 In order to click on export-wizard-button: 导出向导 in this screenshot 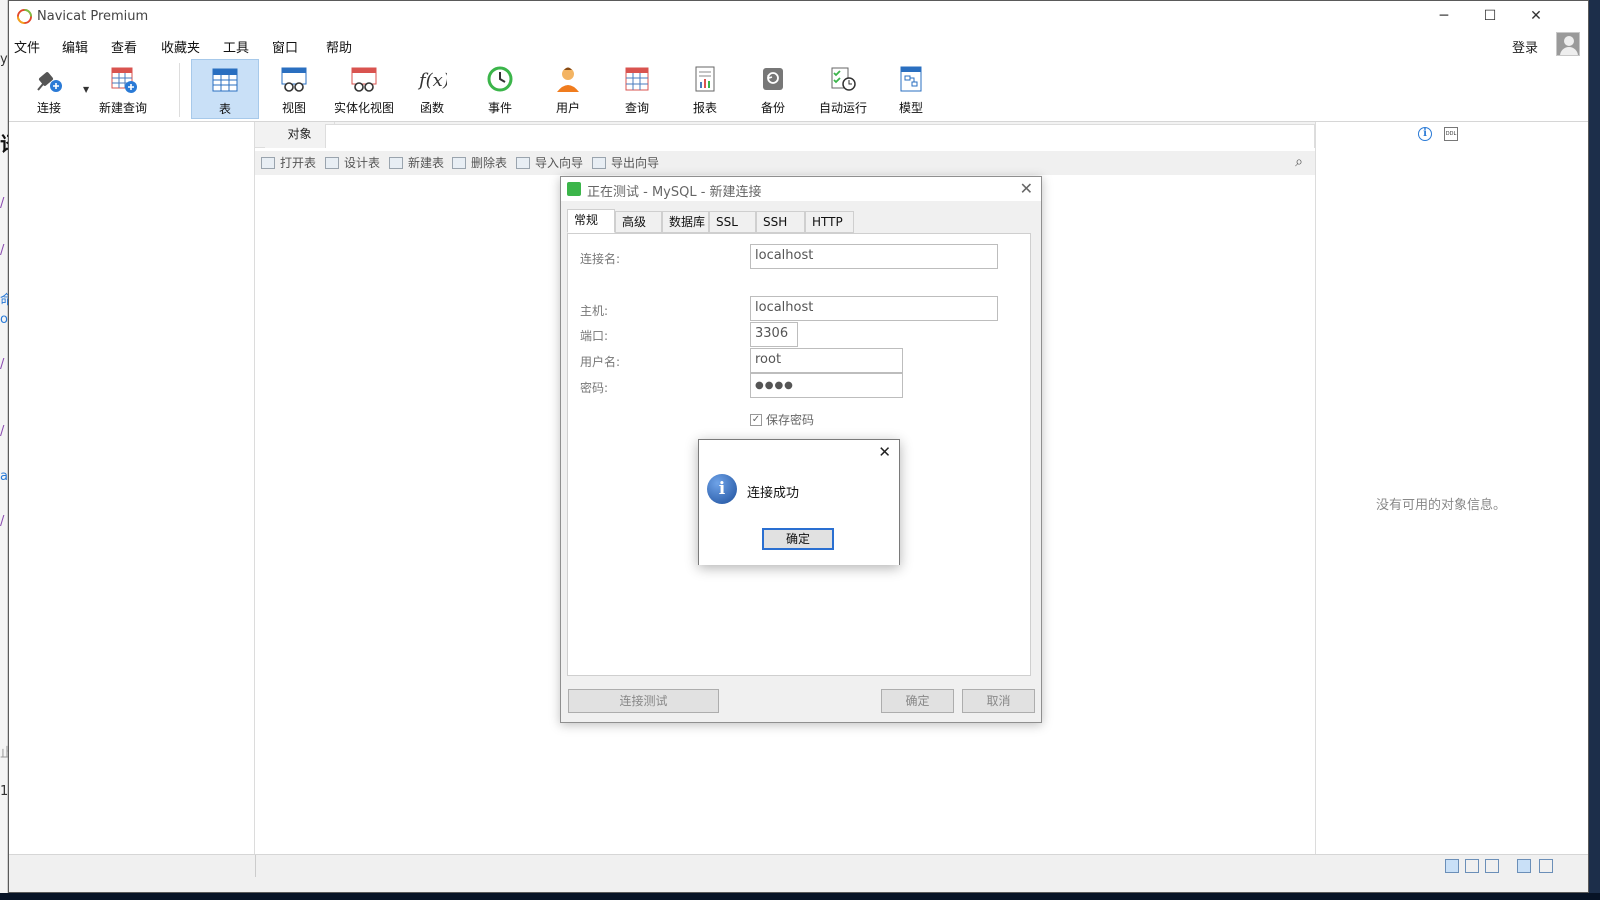, I will do `click(625, 162)`.